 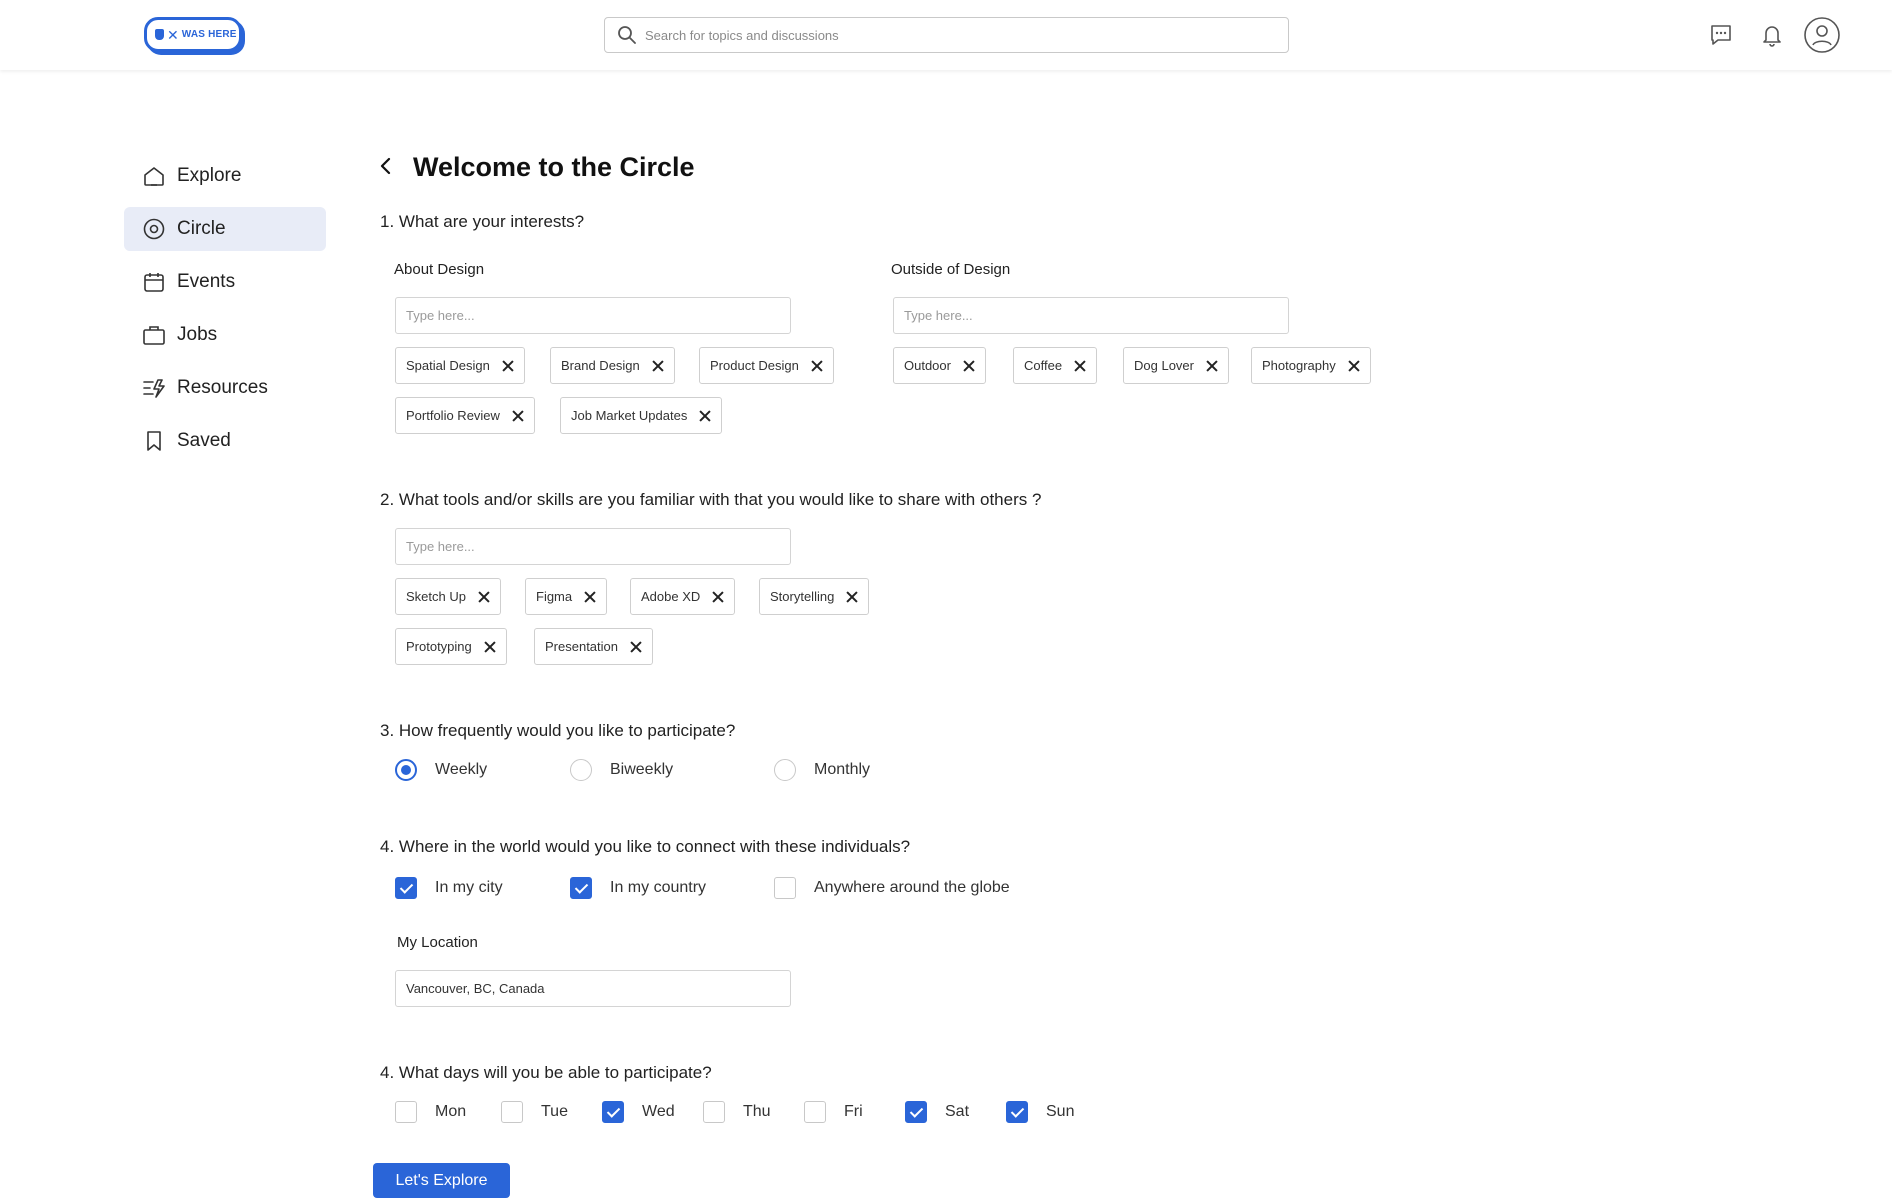 What do you see at coordinates (437, 942) in the screenshot?
I see `my-location-label: My Location` at bounding box center [437, 942].